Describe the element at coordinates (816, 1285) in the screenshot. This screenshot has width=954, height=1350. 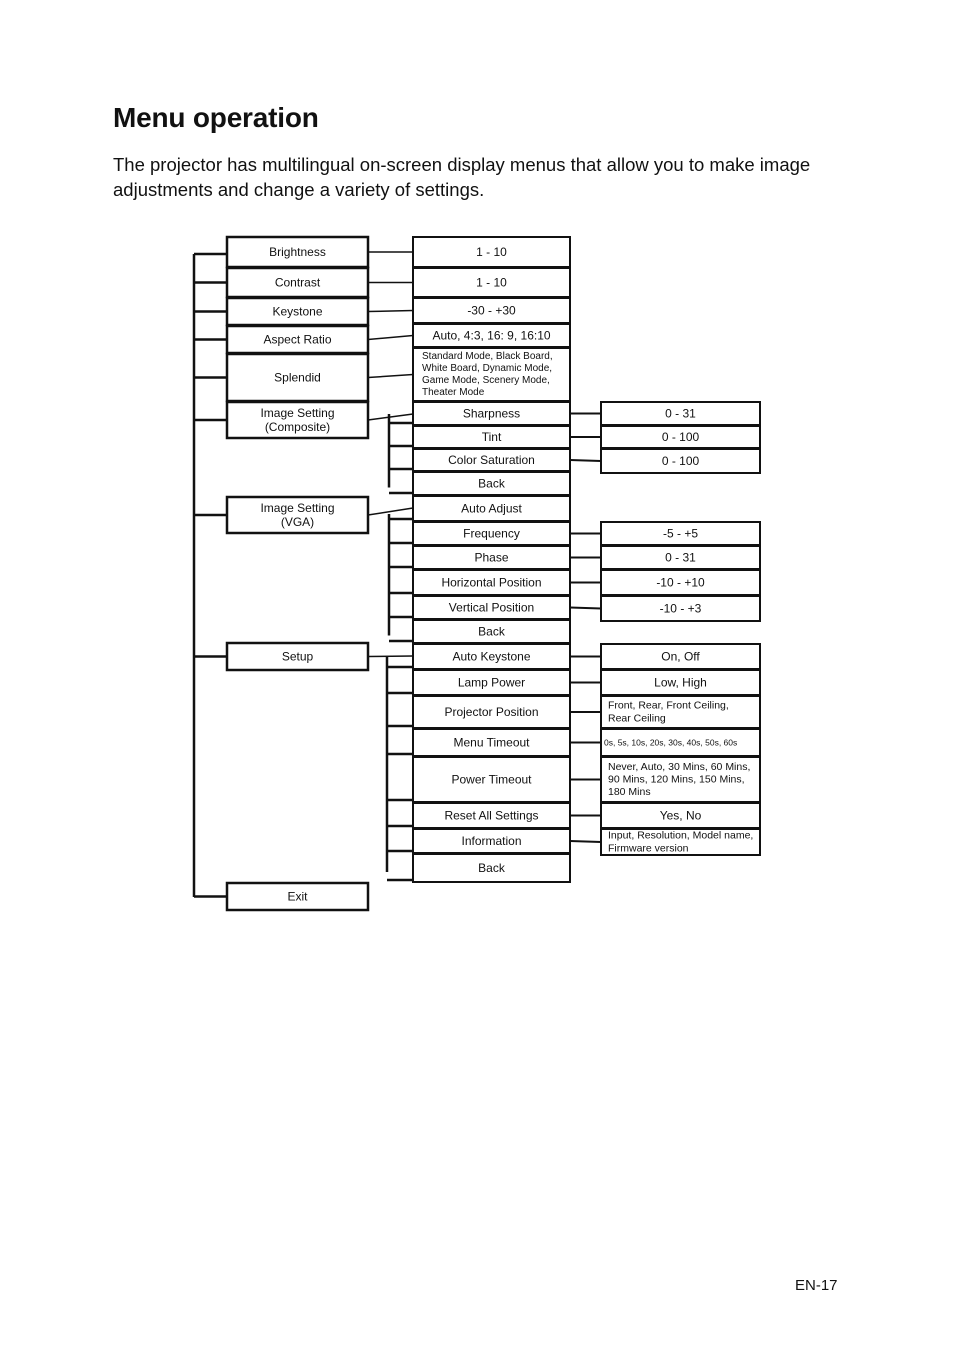
I see `page-number: EN-17` at that location.